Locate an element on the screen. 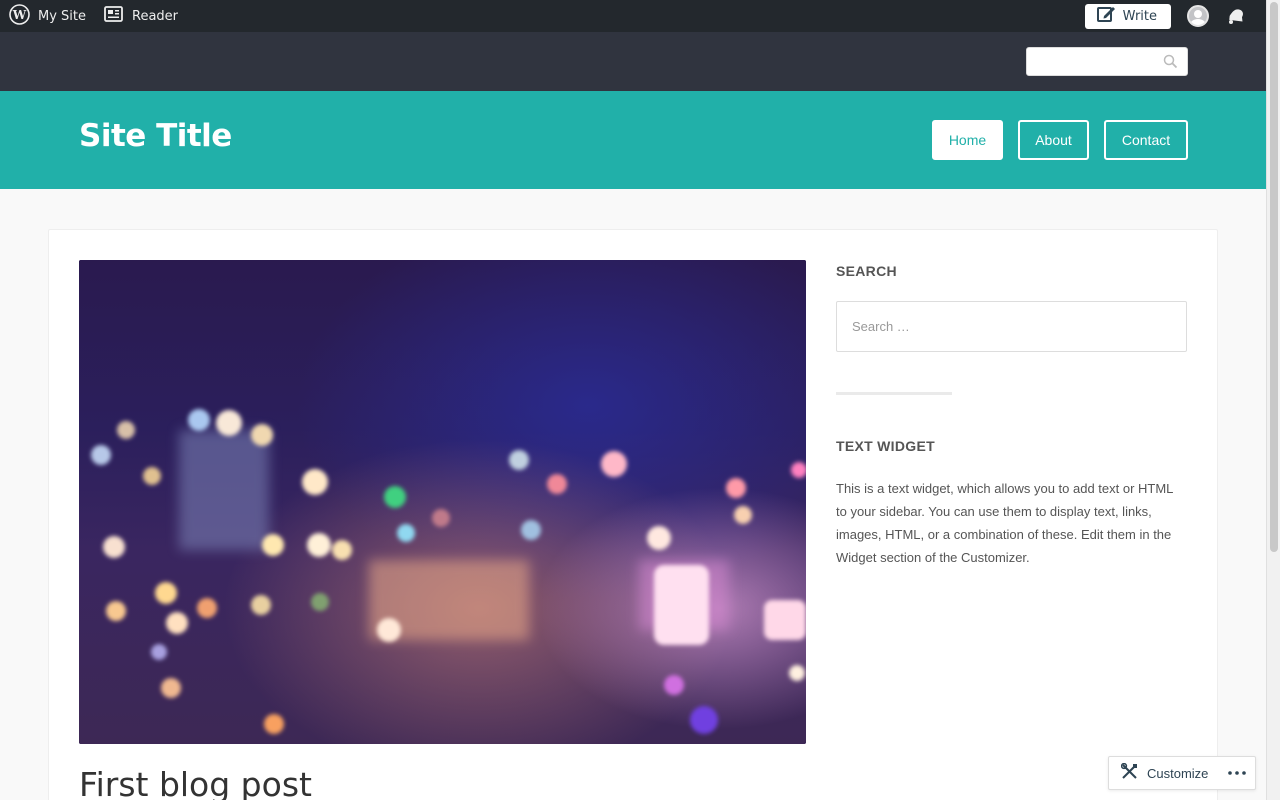 The height and width of the screenshot is (800, 1280). nav-item-home: Home is located at coordinates (967, 140).